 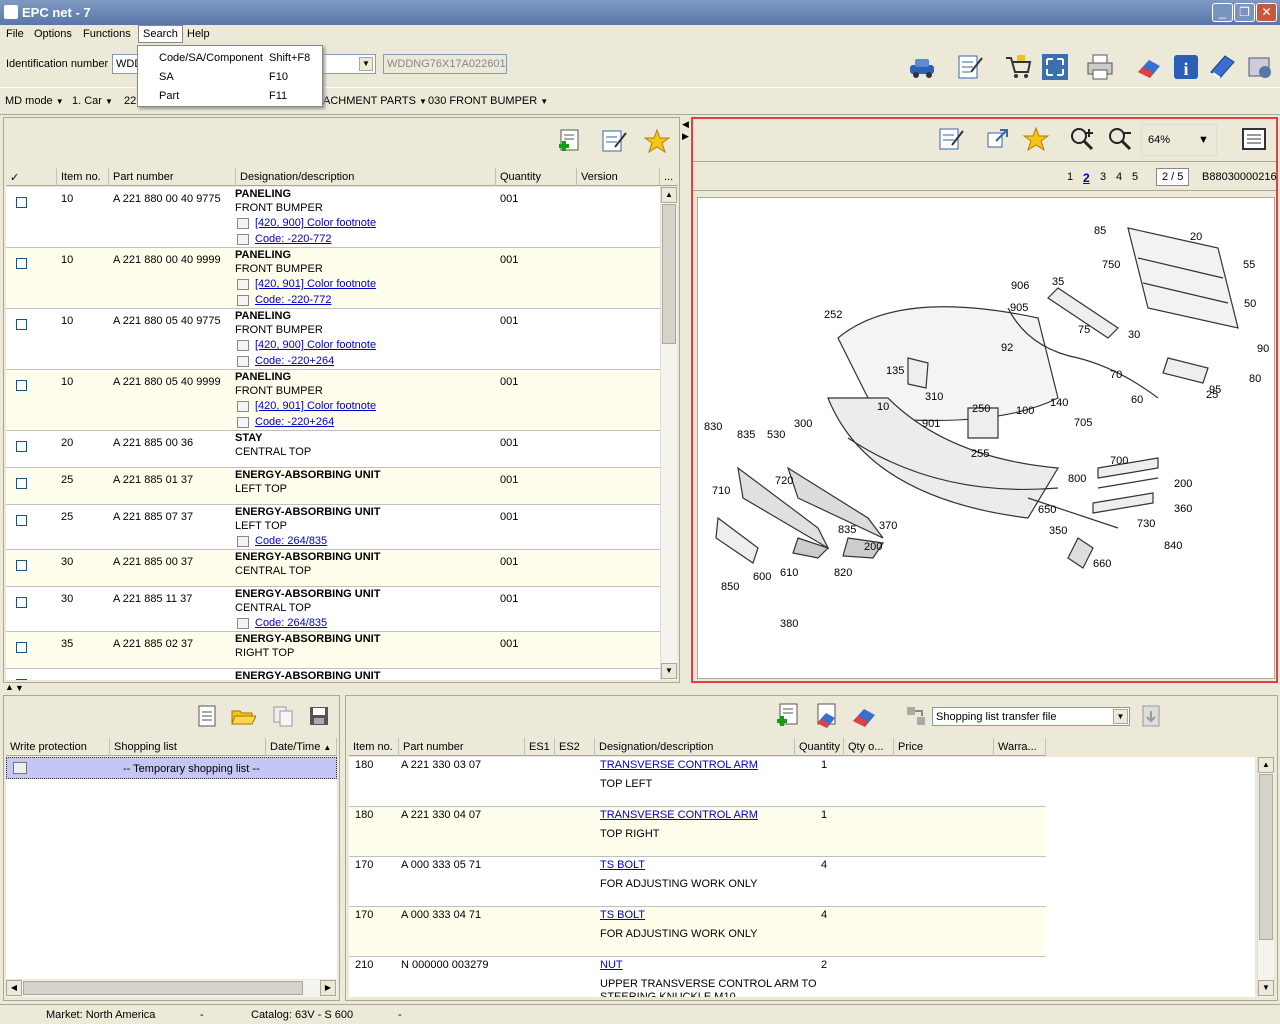 What do you see at coordinates (679, 815) in the screenshot?
I see `part-name-link: TRANSVERSE CONTROL ARM` at bounding box center [679, 815].